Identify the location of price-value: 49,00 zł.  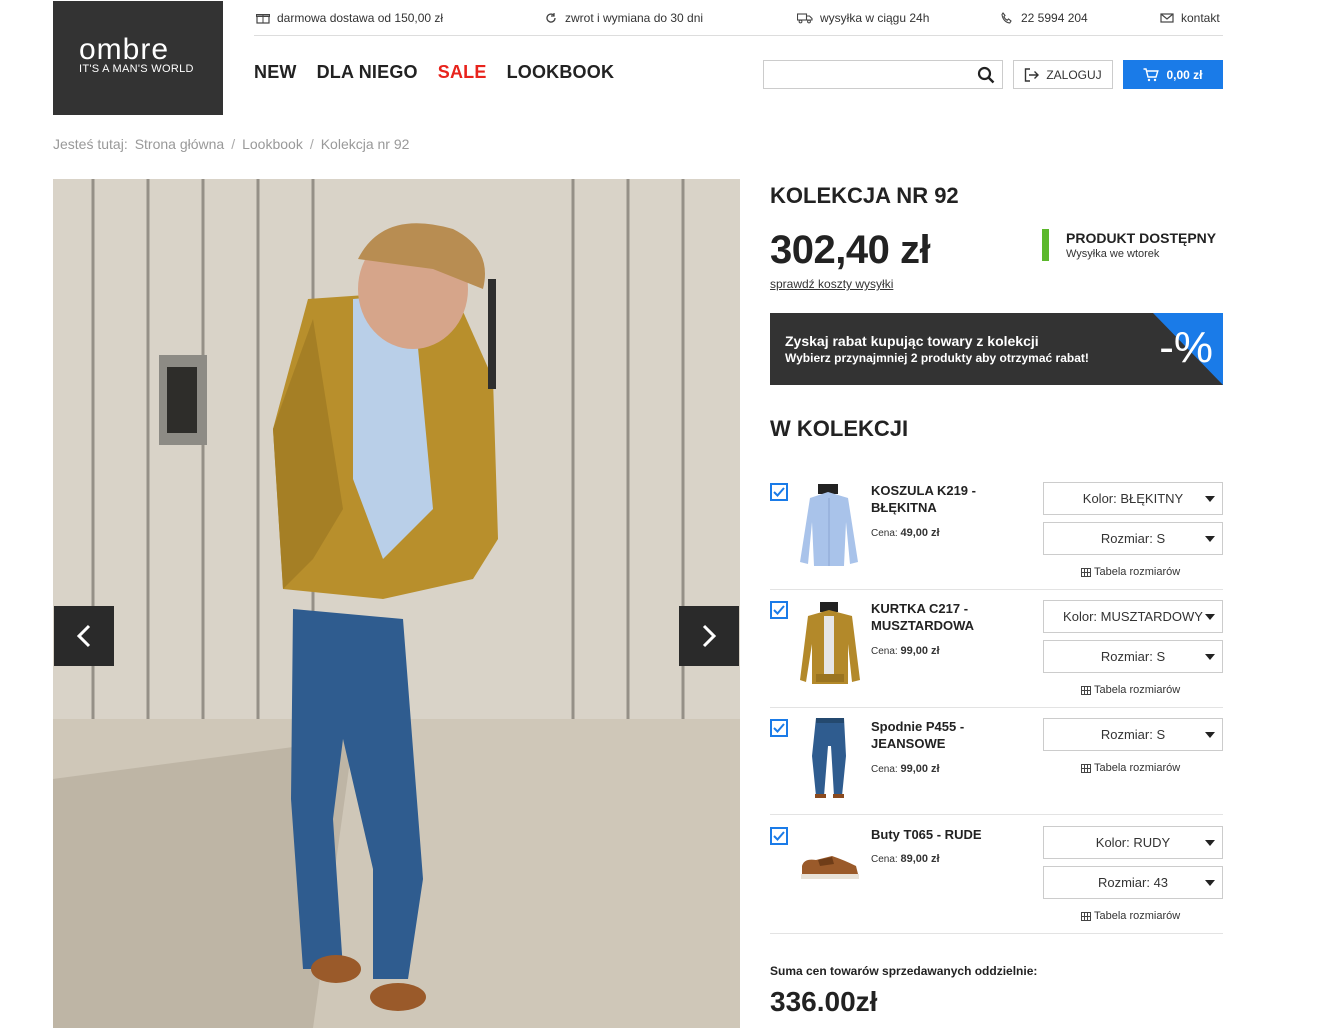
(920, 533).